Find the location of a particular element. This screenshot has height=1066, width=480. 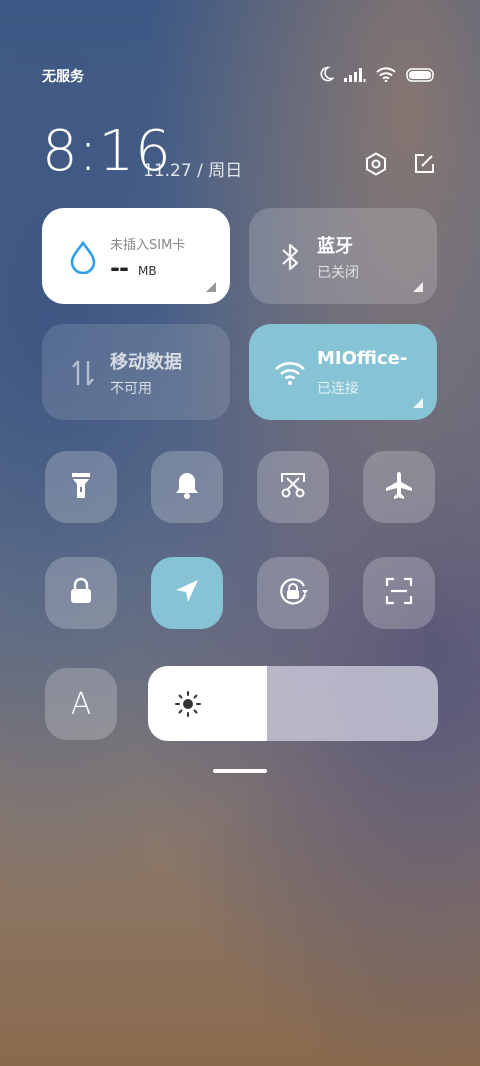

rotation-lock-toggle is located at coordinates (293, 593).